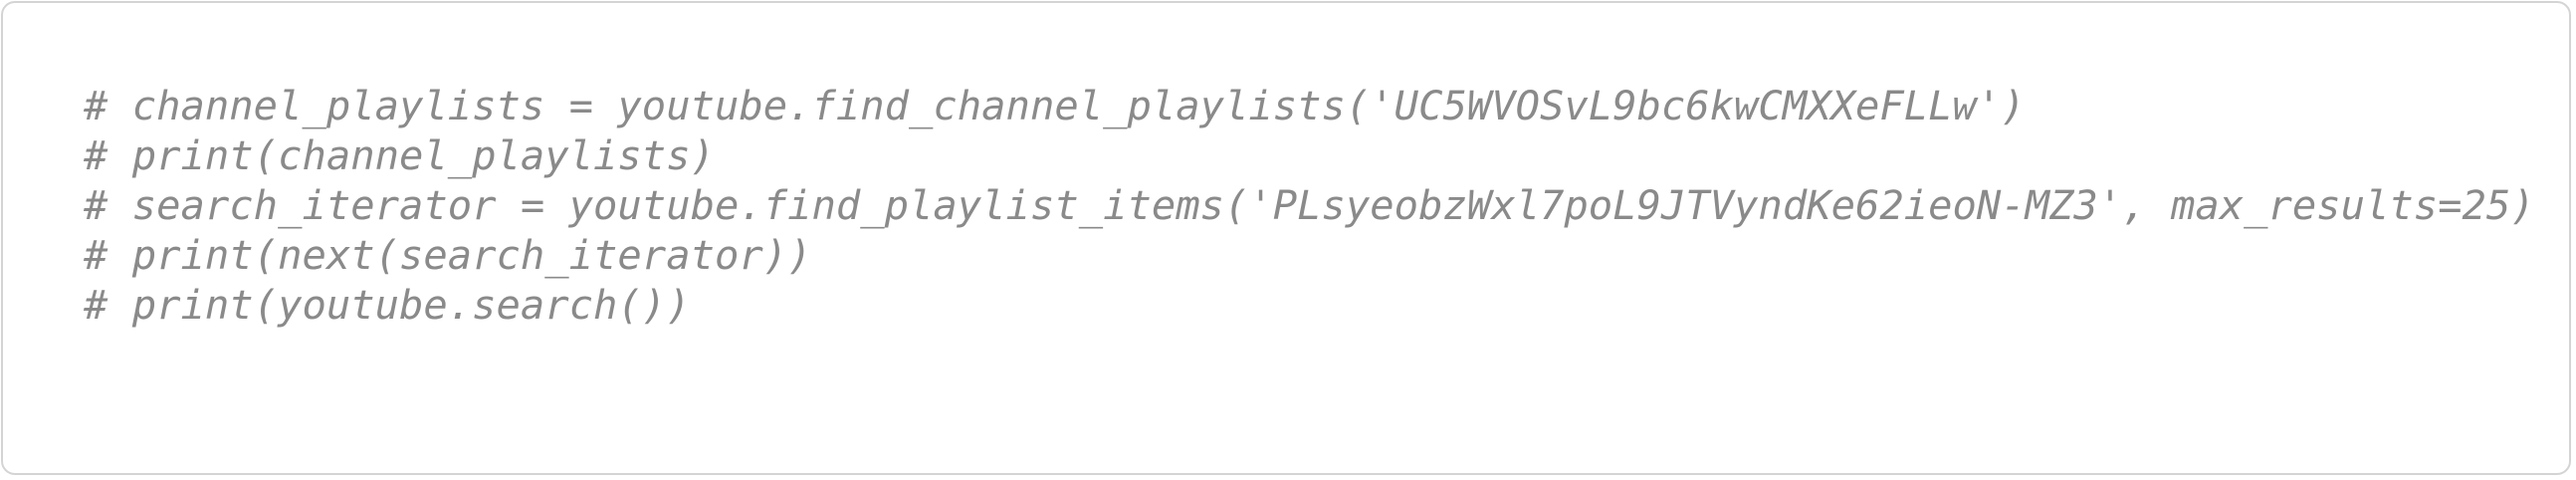  What do you see at coordinates (448, 255) in the screenshot?
I see `code-line-print-next-iterator: # print(next(search_iterator))` at bounding box center [448, 255].